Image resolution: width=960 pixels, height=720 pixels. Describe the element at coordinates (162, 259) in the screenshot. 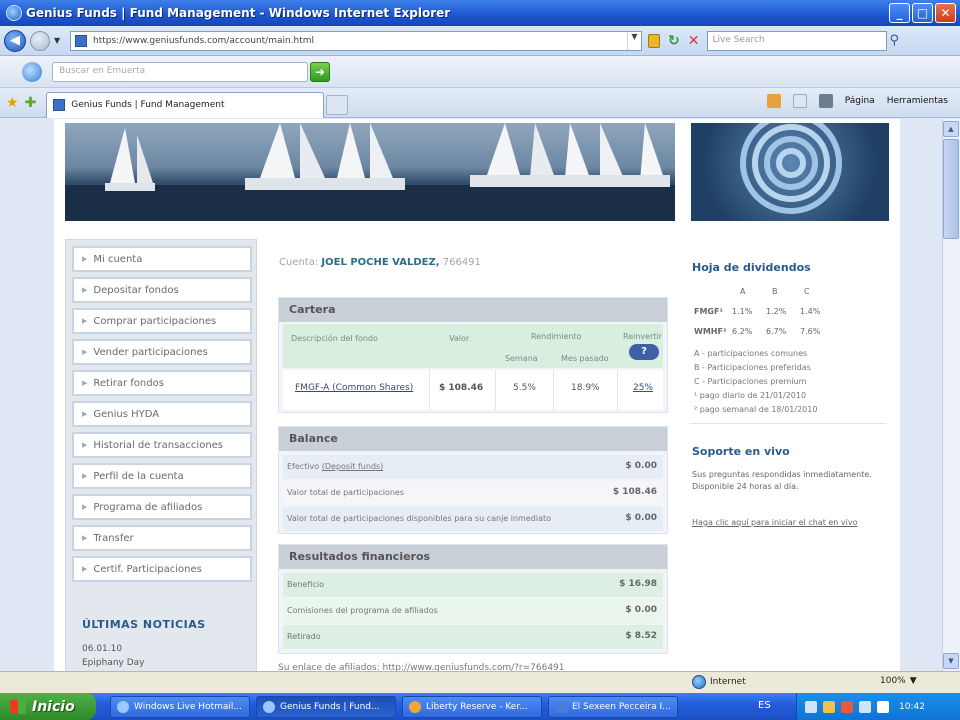

I see `nav-mi-cuenta: ▶ Mi cuenta` at that location.